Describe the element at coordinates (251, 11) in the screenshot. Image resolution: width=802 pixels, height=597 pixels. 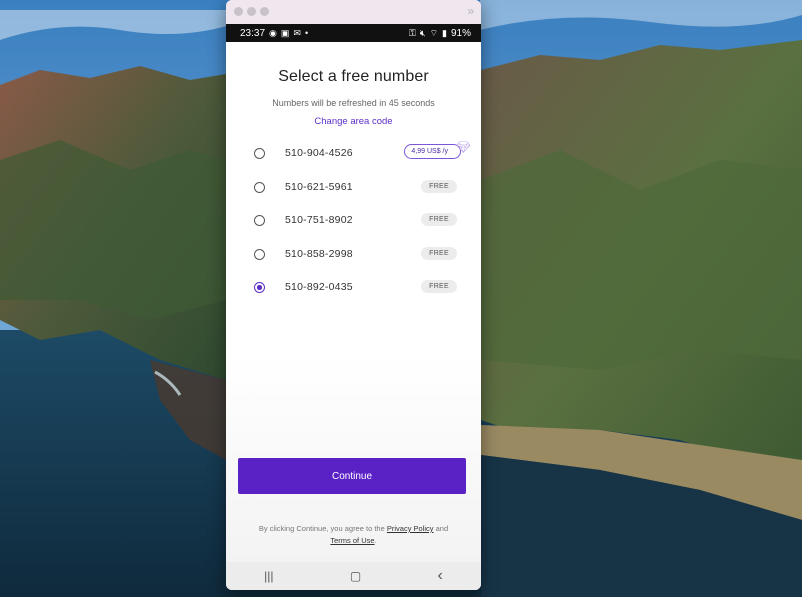
I see `minimize-window-button` at that location.